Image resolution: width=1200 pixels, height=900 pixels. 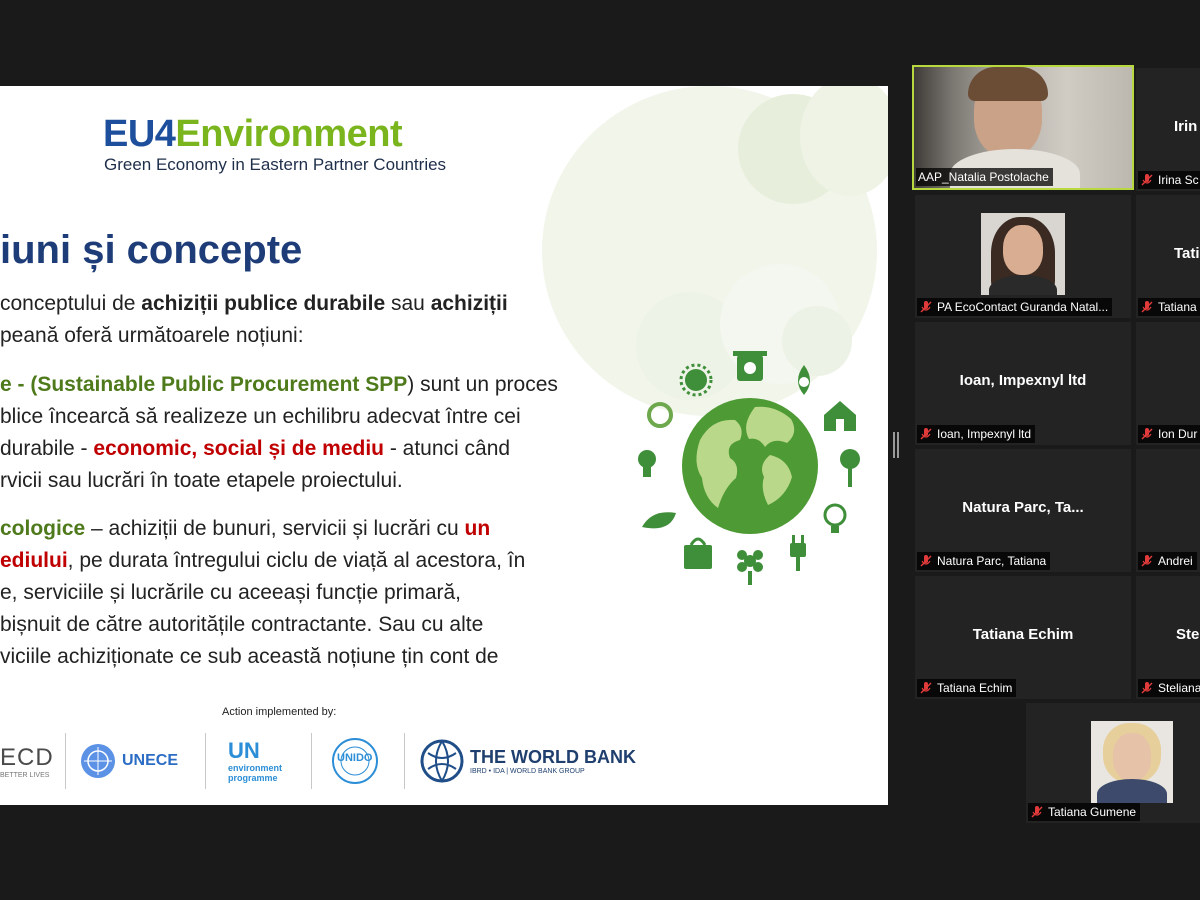 I want to click on participant-label: Andrei, so click(x=1167, y=561).